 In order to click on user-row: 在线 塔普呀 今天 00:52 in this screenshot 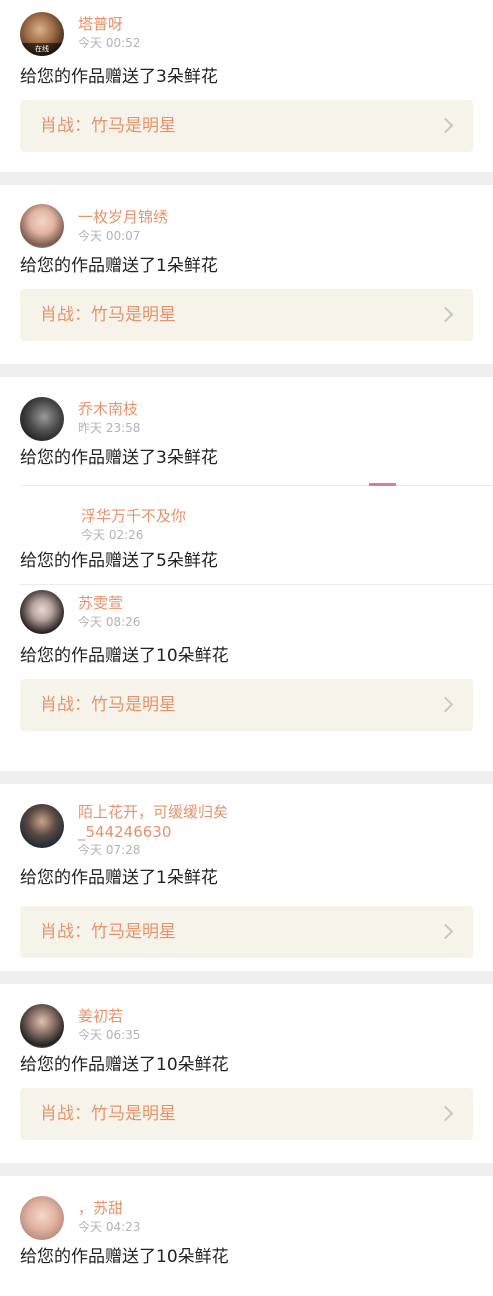, I will do `click(246, 30)`.